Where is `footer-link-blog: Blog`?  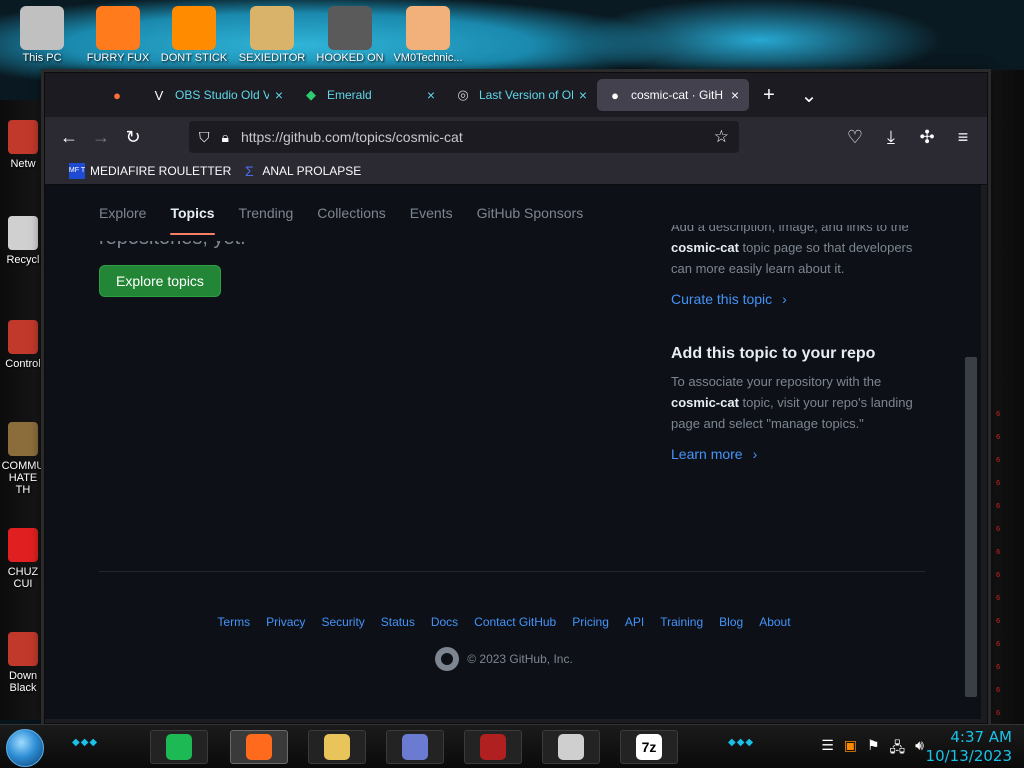
footer-link-blog: Blog is located at coordinates (731, 622).